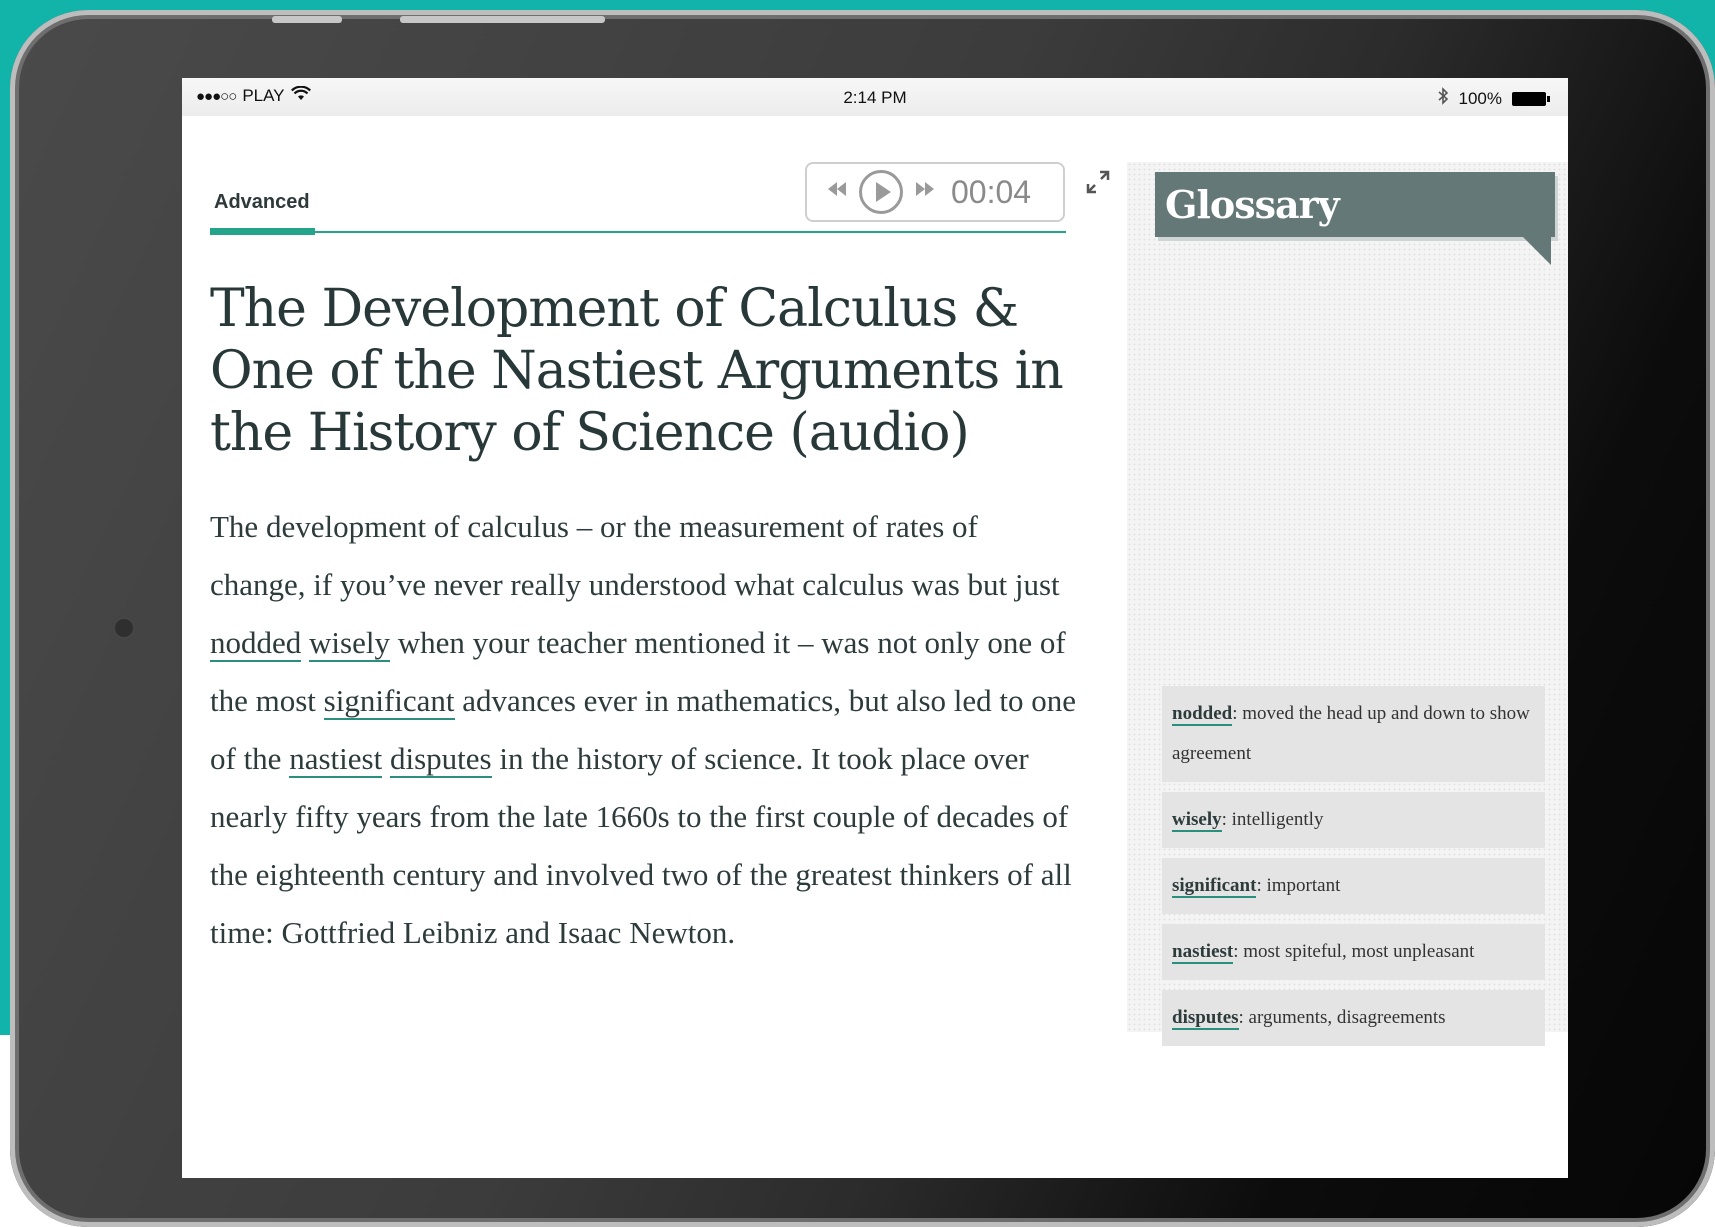 This screenshot has width=1715, height=1227. What do you see at coordinates (1531, 98) in the screenshot?
I see `battery-icon` at bounding box center [1531, 98].